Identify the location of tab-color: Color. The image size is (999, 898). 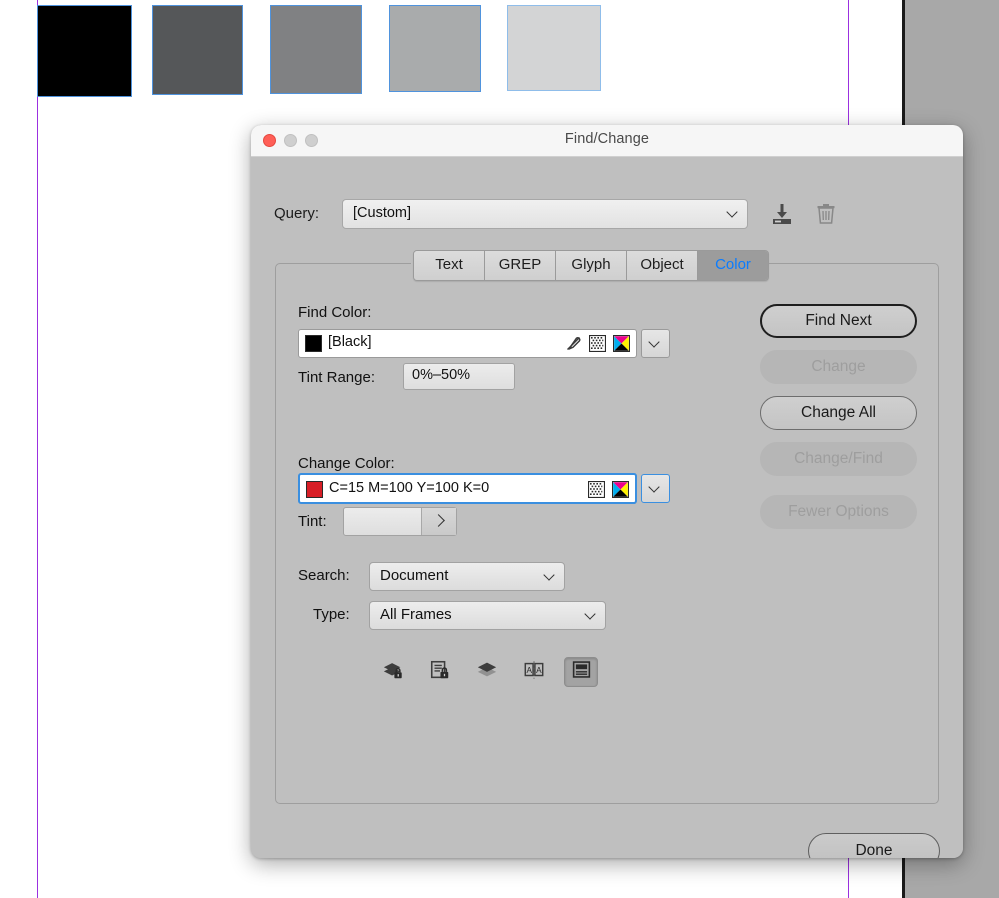
(733, 265).